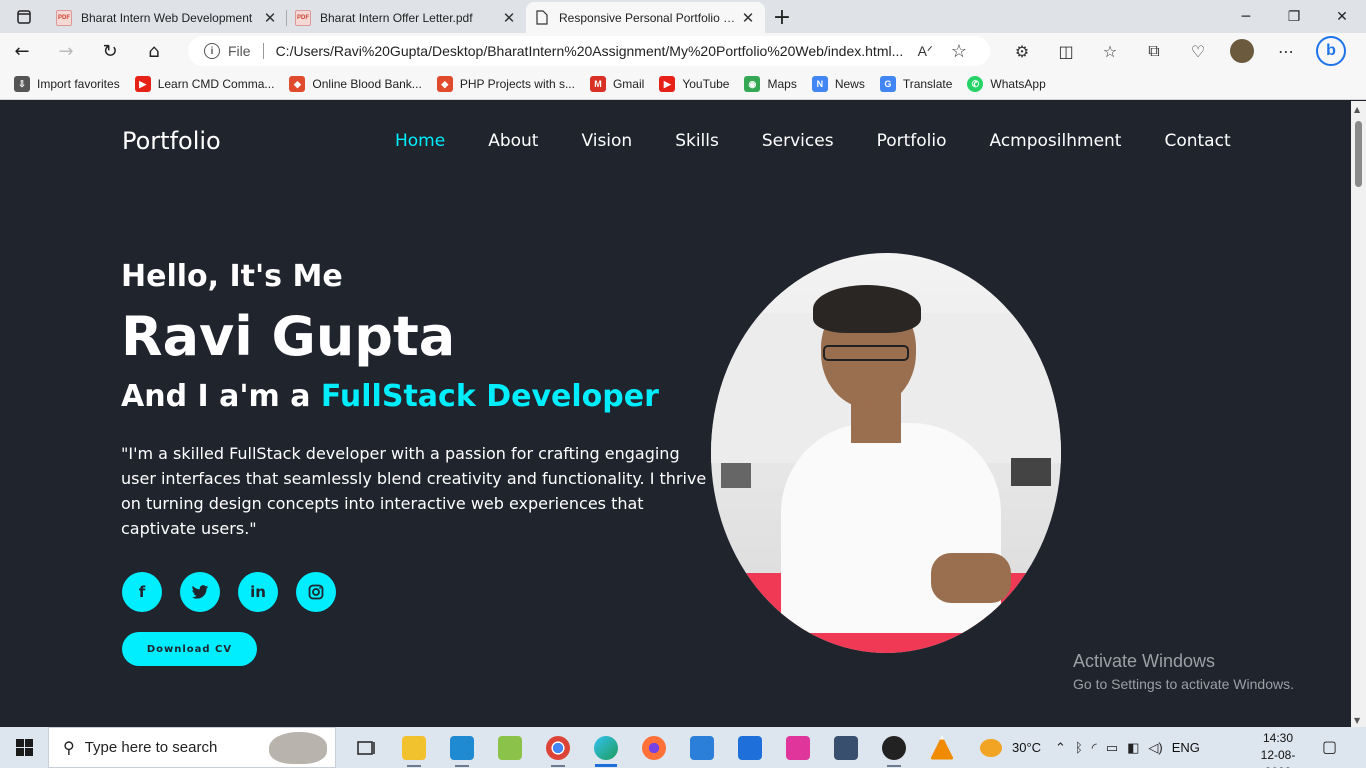  Describe the element at coordinates (894, 747) in the screenshot. I see `media-player-icon` at that location.